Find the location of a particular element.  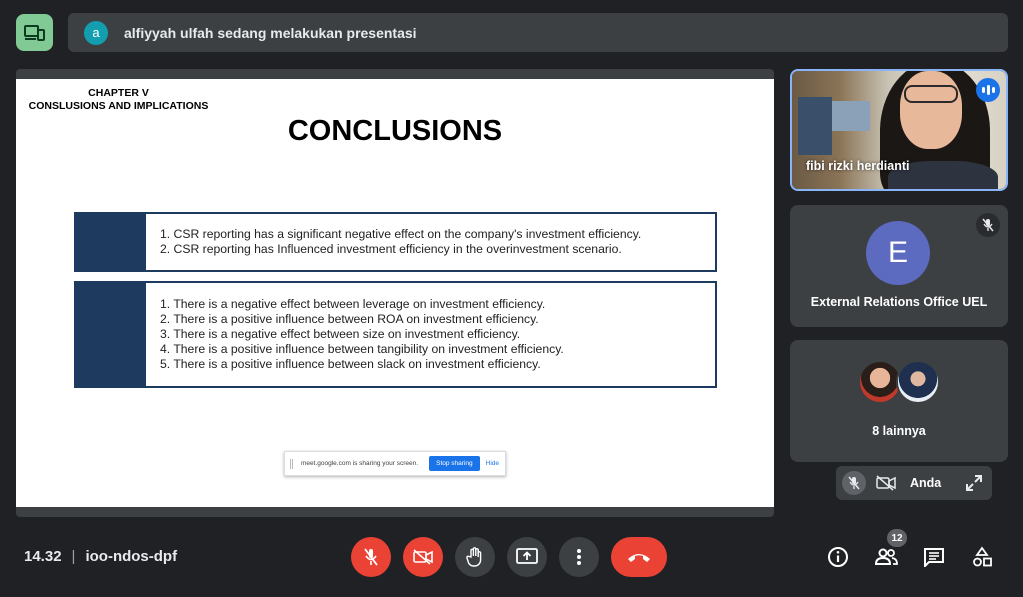

participant-avatar: E is located at coordinates (898, 253).